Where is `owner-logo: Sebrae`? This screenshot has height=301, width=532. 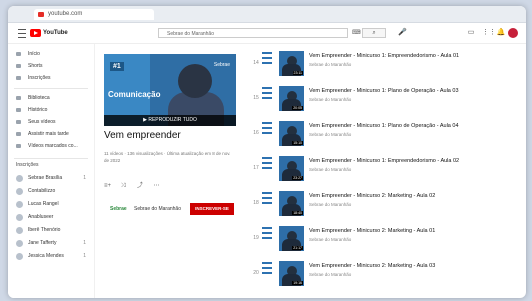
owner-logo: Sebrae is located at coordinates (118, 210).